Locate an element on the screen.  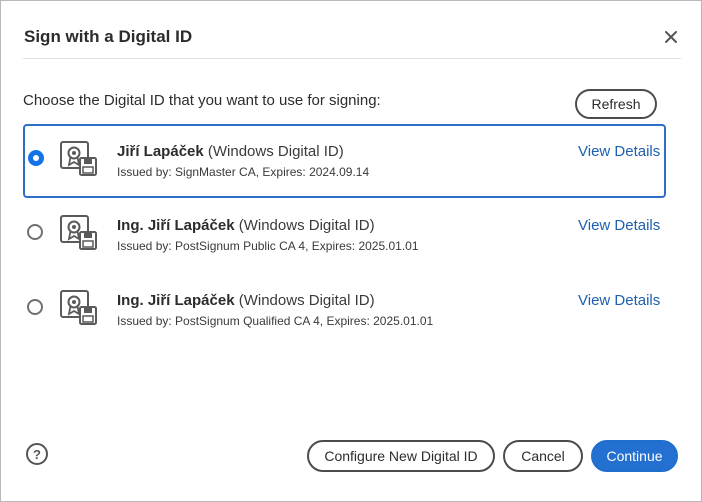
close-button is located at coordinates (671, 37).